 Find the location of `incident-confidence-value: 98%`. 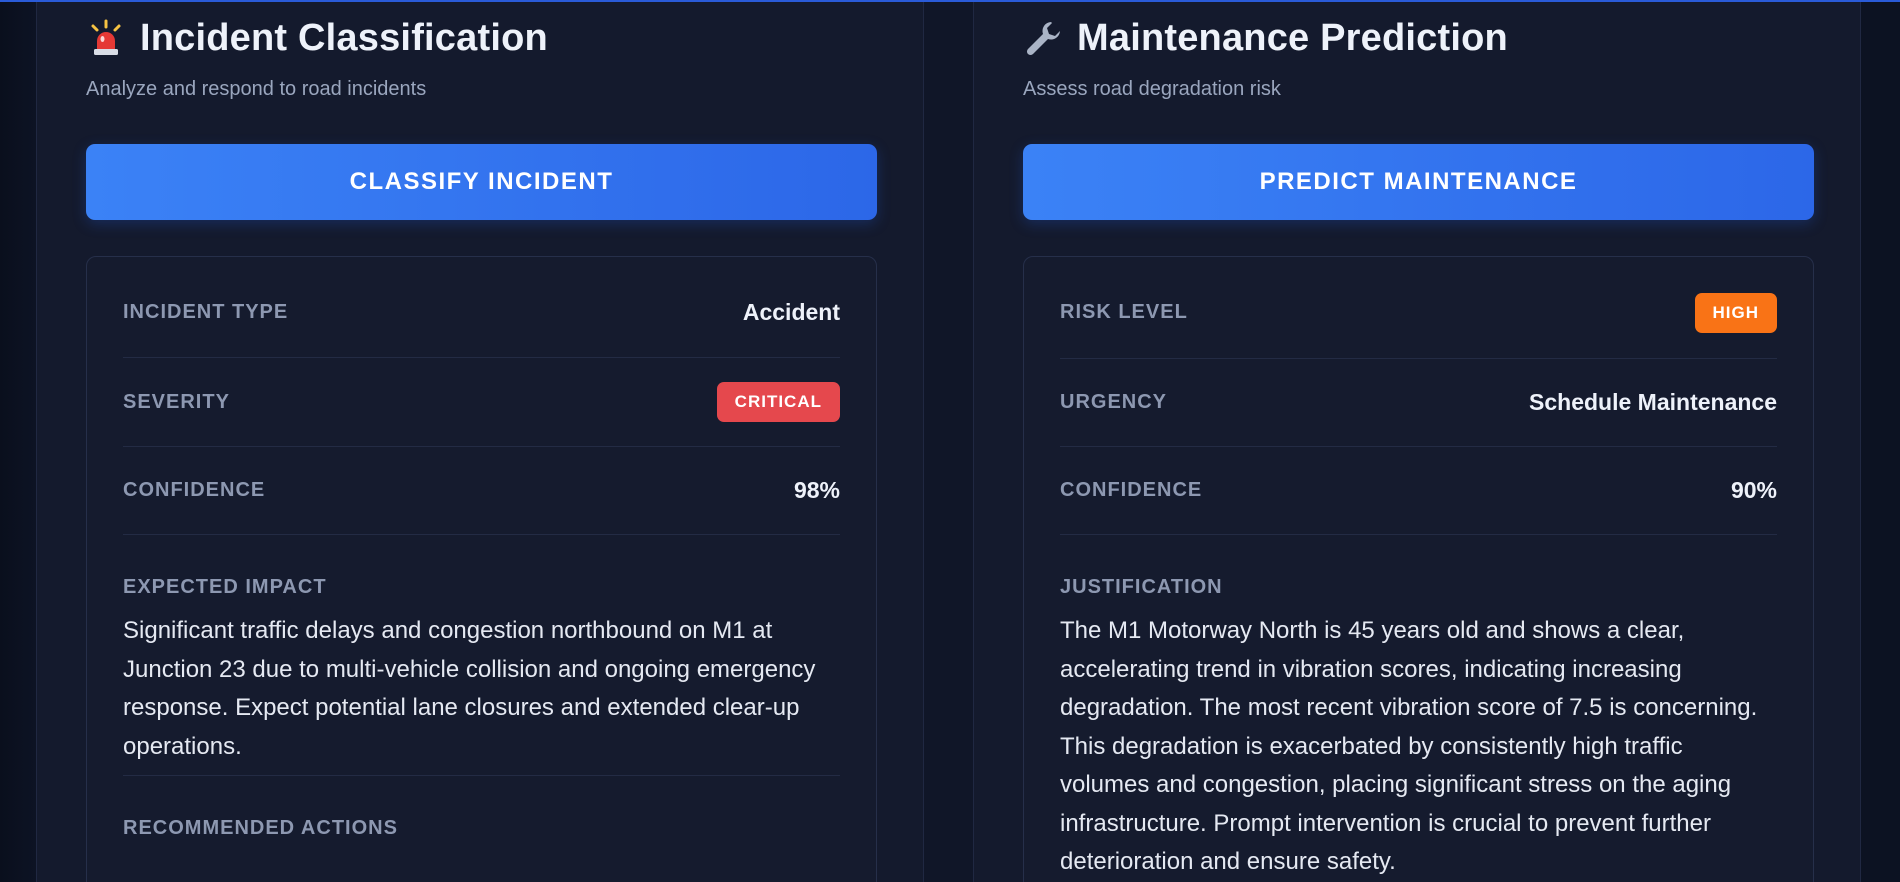

incident-confidence-value: 98% is located at coordinates (816, 490).